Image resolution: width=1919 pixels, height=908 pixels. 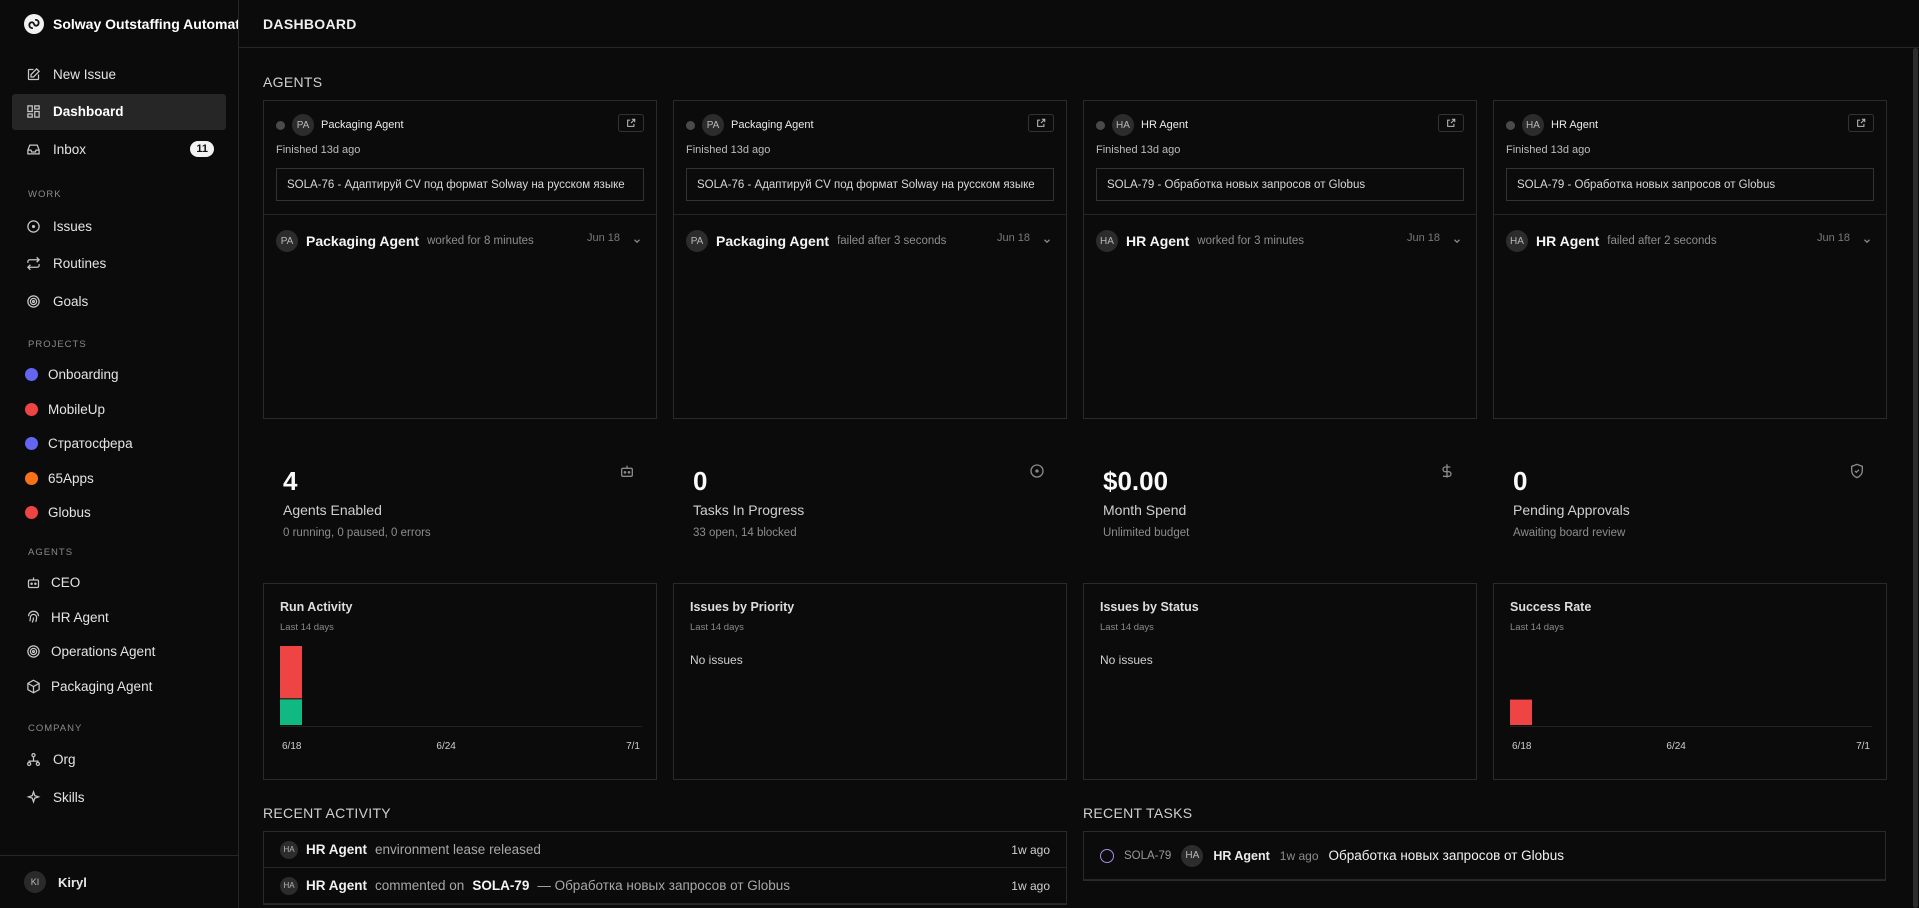 I want to click on sidebar-item-project-onboarding: Onboarding, so click(x=119, y=374).